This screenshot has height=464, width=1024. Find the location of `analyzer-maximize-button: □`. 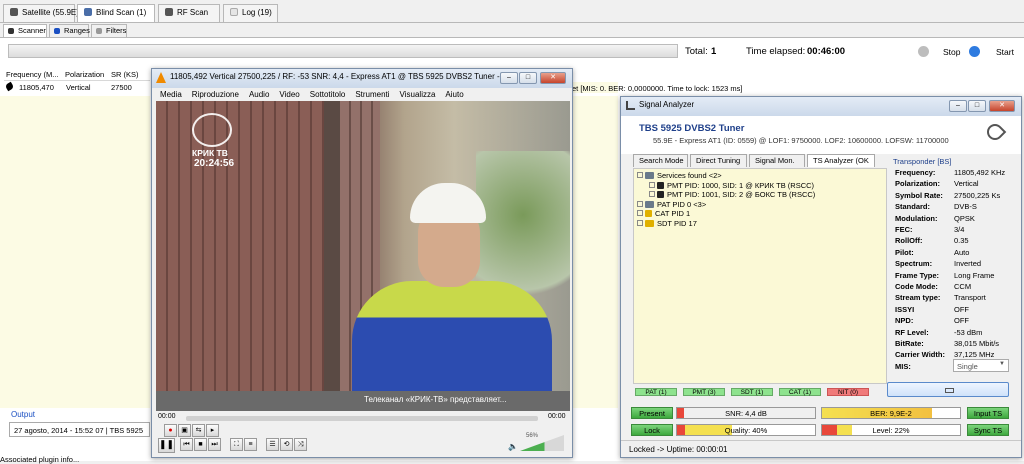

analyzer-maximize-button: □ is located at coordinates (977, 106).